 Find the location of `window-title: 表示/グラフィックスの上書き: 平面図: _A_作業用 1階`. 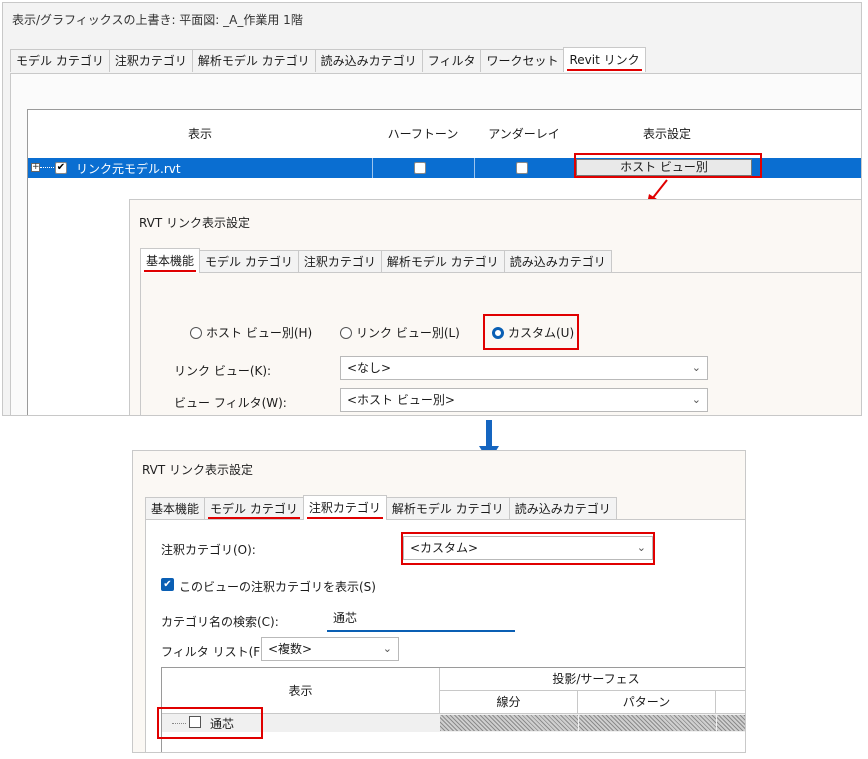

window-title: 表示/グラフィックスの上書き: 平面図: _A_作業用 1階 is located at coordinates (157, 20).